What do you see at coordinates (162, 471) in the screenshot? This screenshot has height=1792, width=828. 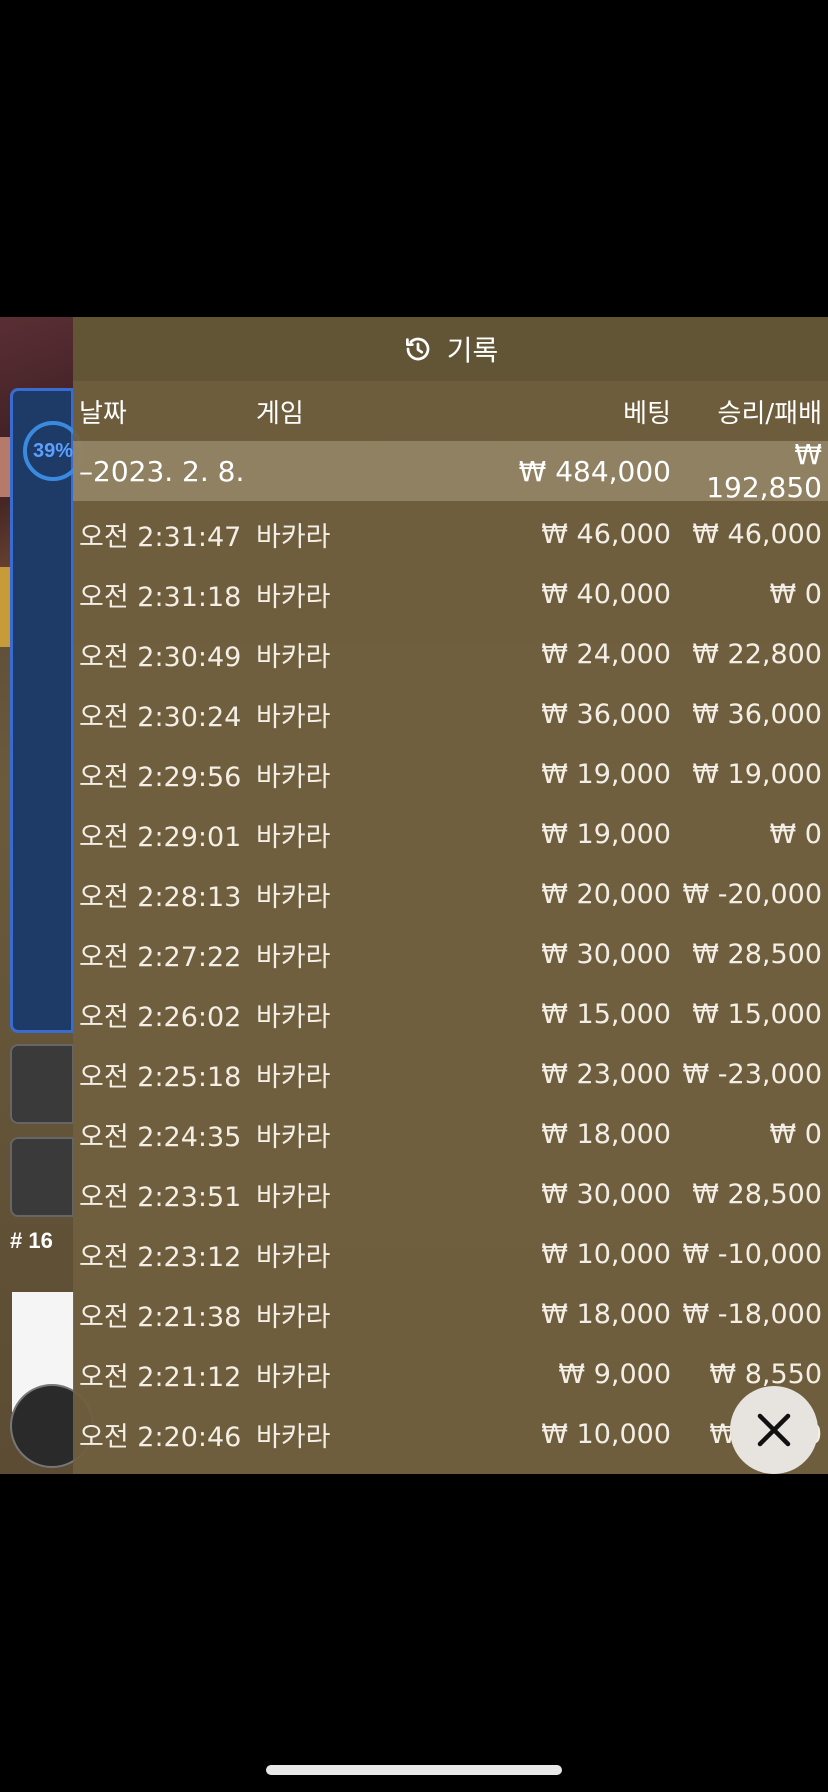 I see `summary-date: –2023. 2. 8.` at bounding box center [162, 471].